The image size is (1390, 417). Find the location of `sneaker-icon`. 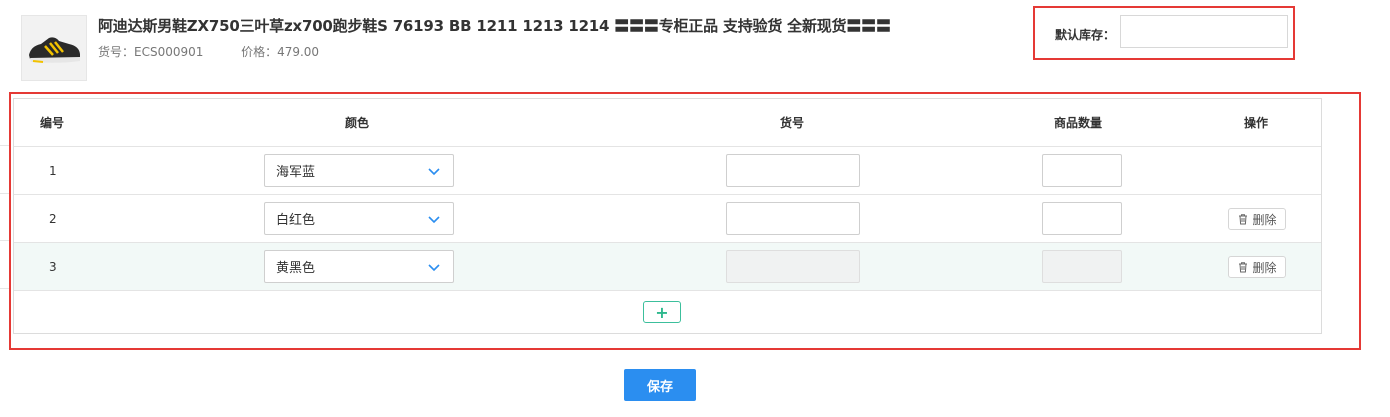

sneaker-icon is located at coordinates (54, 50).